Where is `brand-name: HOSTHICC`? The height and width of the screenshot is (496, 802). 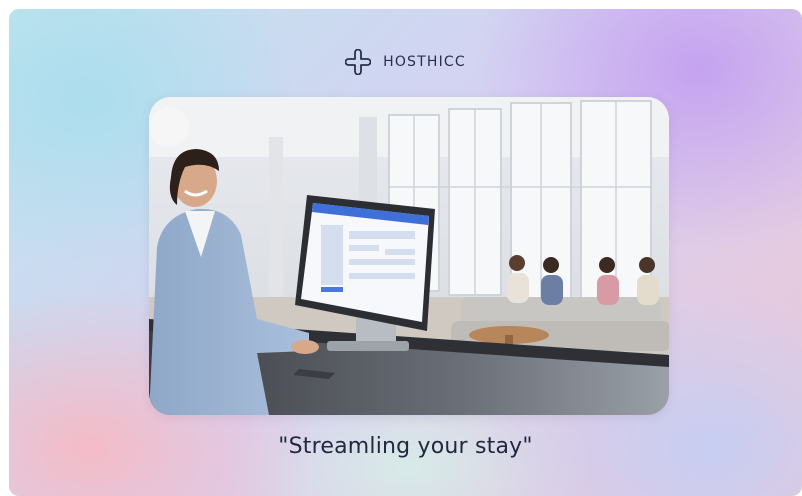 brand-name: HOSTHICC is located at coordinates (424, 62).